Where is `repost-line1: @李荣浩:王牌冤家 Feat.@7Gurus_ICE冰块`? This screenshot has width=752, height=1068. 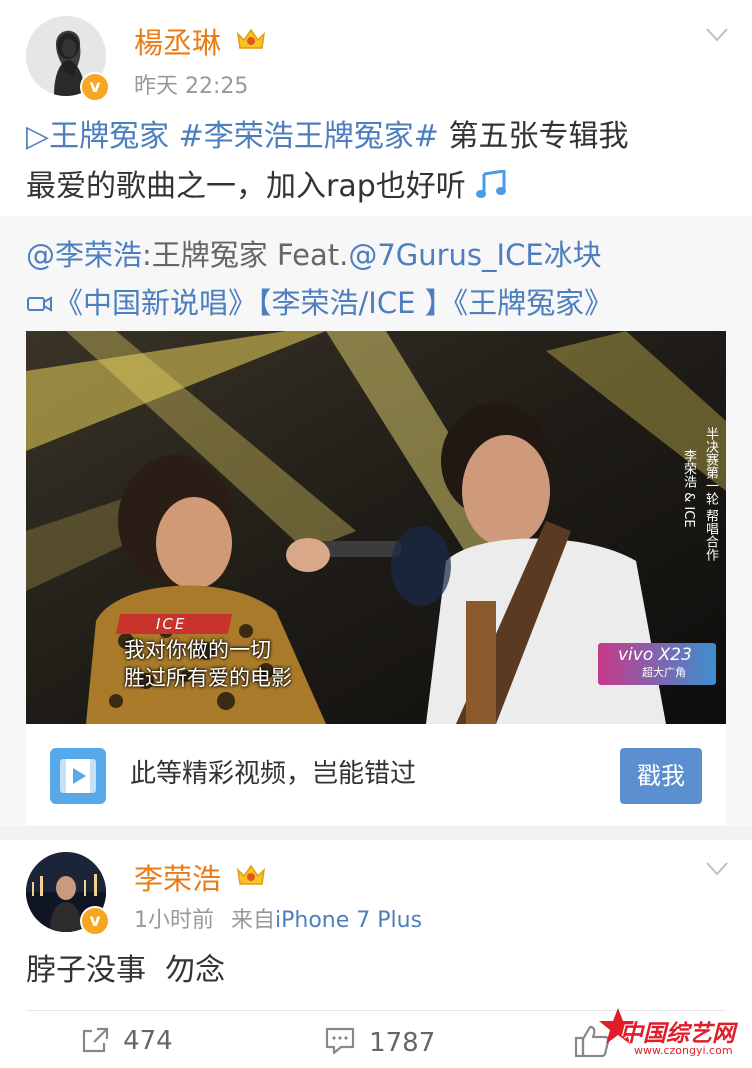 repost-line1: @李荣浩:王牌冤家 Feat.@7Gurus_ICE冰块 is located at coordinates (314, 255).